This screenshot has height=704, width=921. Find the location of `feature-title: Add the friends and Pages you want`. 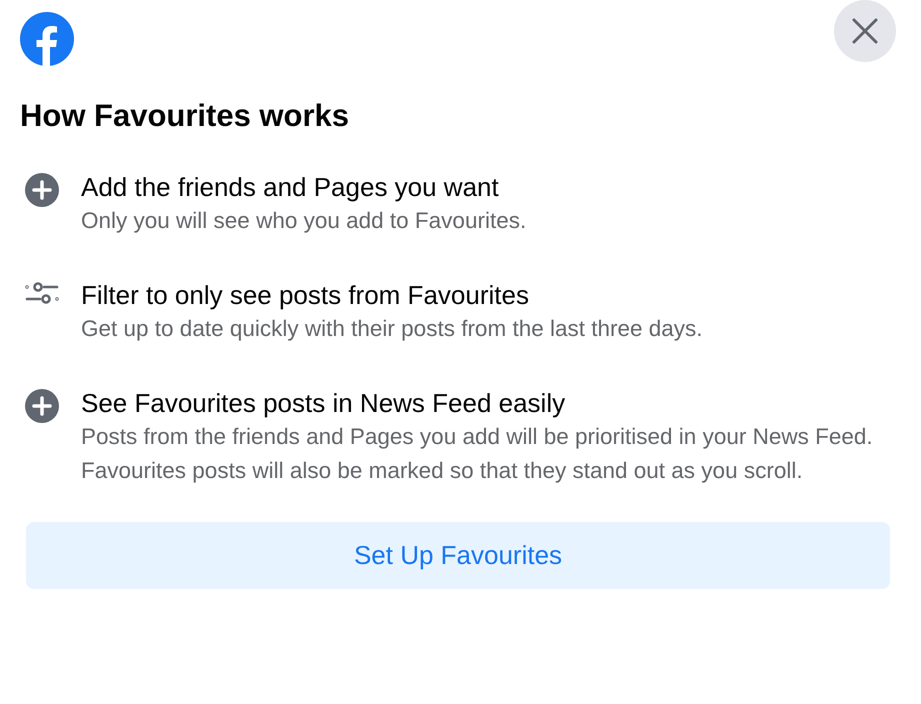

feature-title: Add the friends and Pages you want is located at coordinates (290, 187).